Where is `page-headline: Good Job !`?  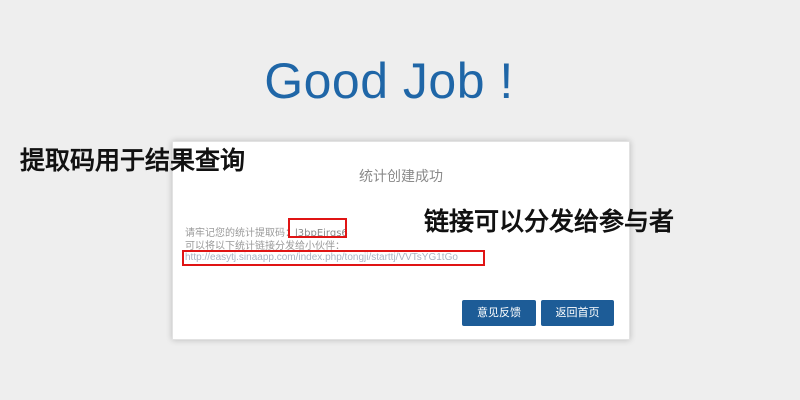
page-headline: Good Job ! is located at coordinates (389, 81).